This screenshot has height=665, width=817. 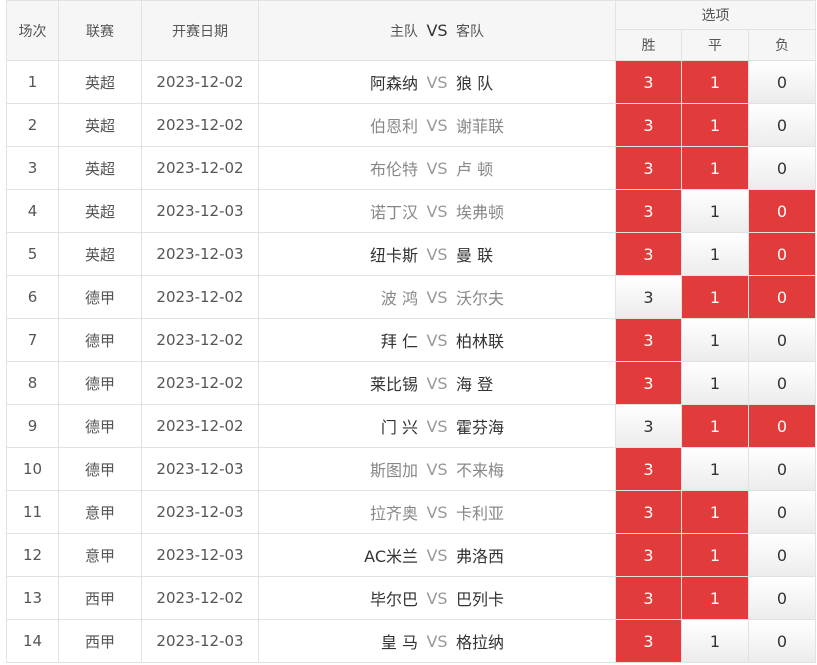 I want to click on match-teams: 布伦特 VS 卢 顿, so click(x=437, y=168).